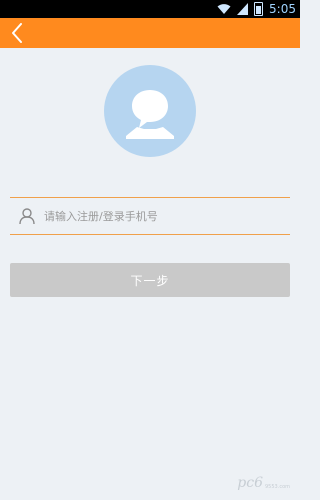 This screenshot has height=500, width=320. What do you see at coordinates (259, 9) in the screenshot?
I see `battery-icon` at bounding box center [259, 9].